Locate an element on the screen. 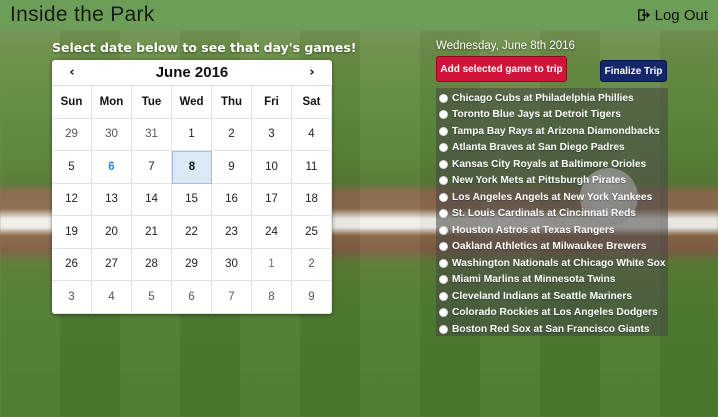  top-bar: Inside the Park Log Out is located at coordinates (359, 15).